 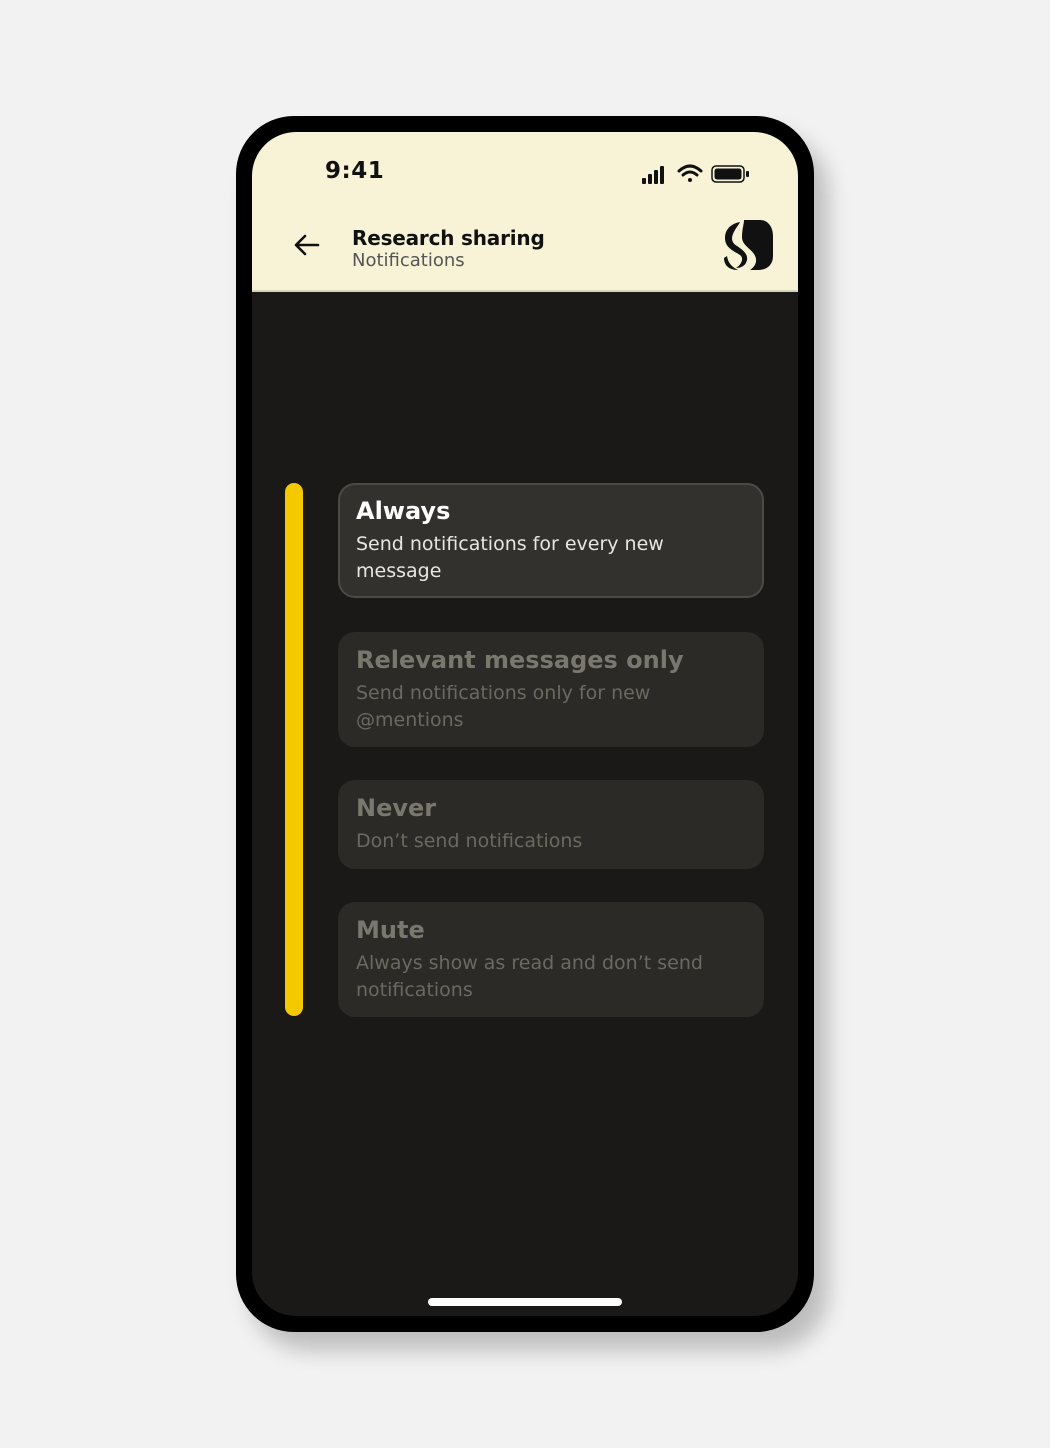 I want to click on top-bar: 9:41 Research sharing Notifications, so click(x=525, y=212).